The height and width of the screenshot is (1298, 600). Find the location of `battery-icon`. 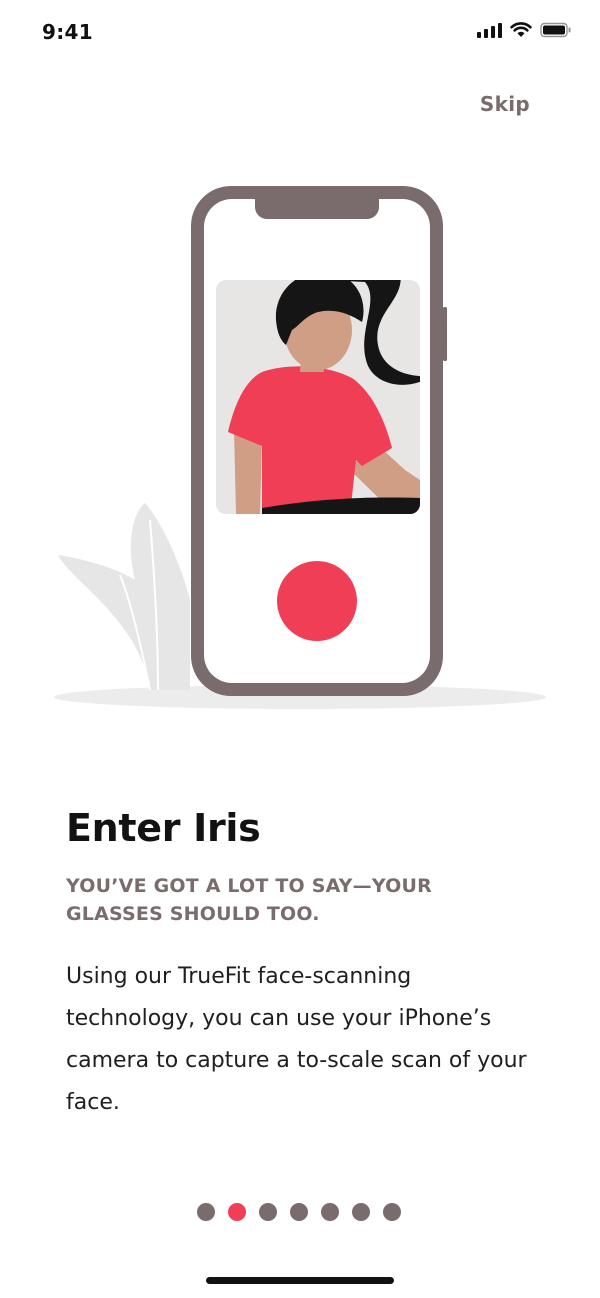

battery-icon is located at coordinates (556, 30).